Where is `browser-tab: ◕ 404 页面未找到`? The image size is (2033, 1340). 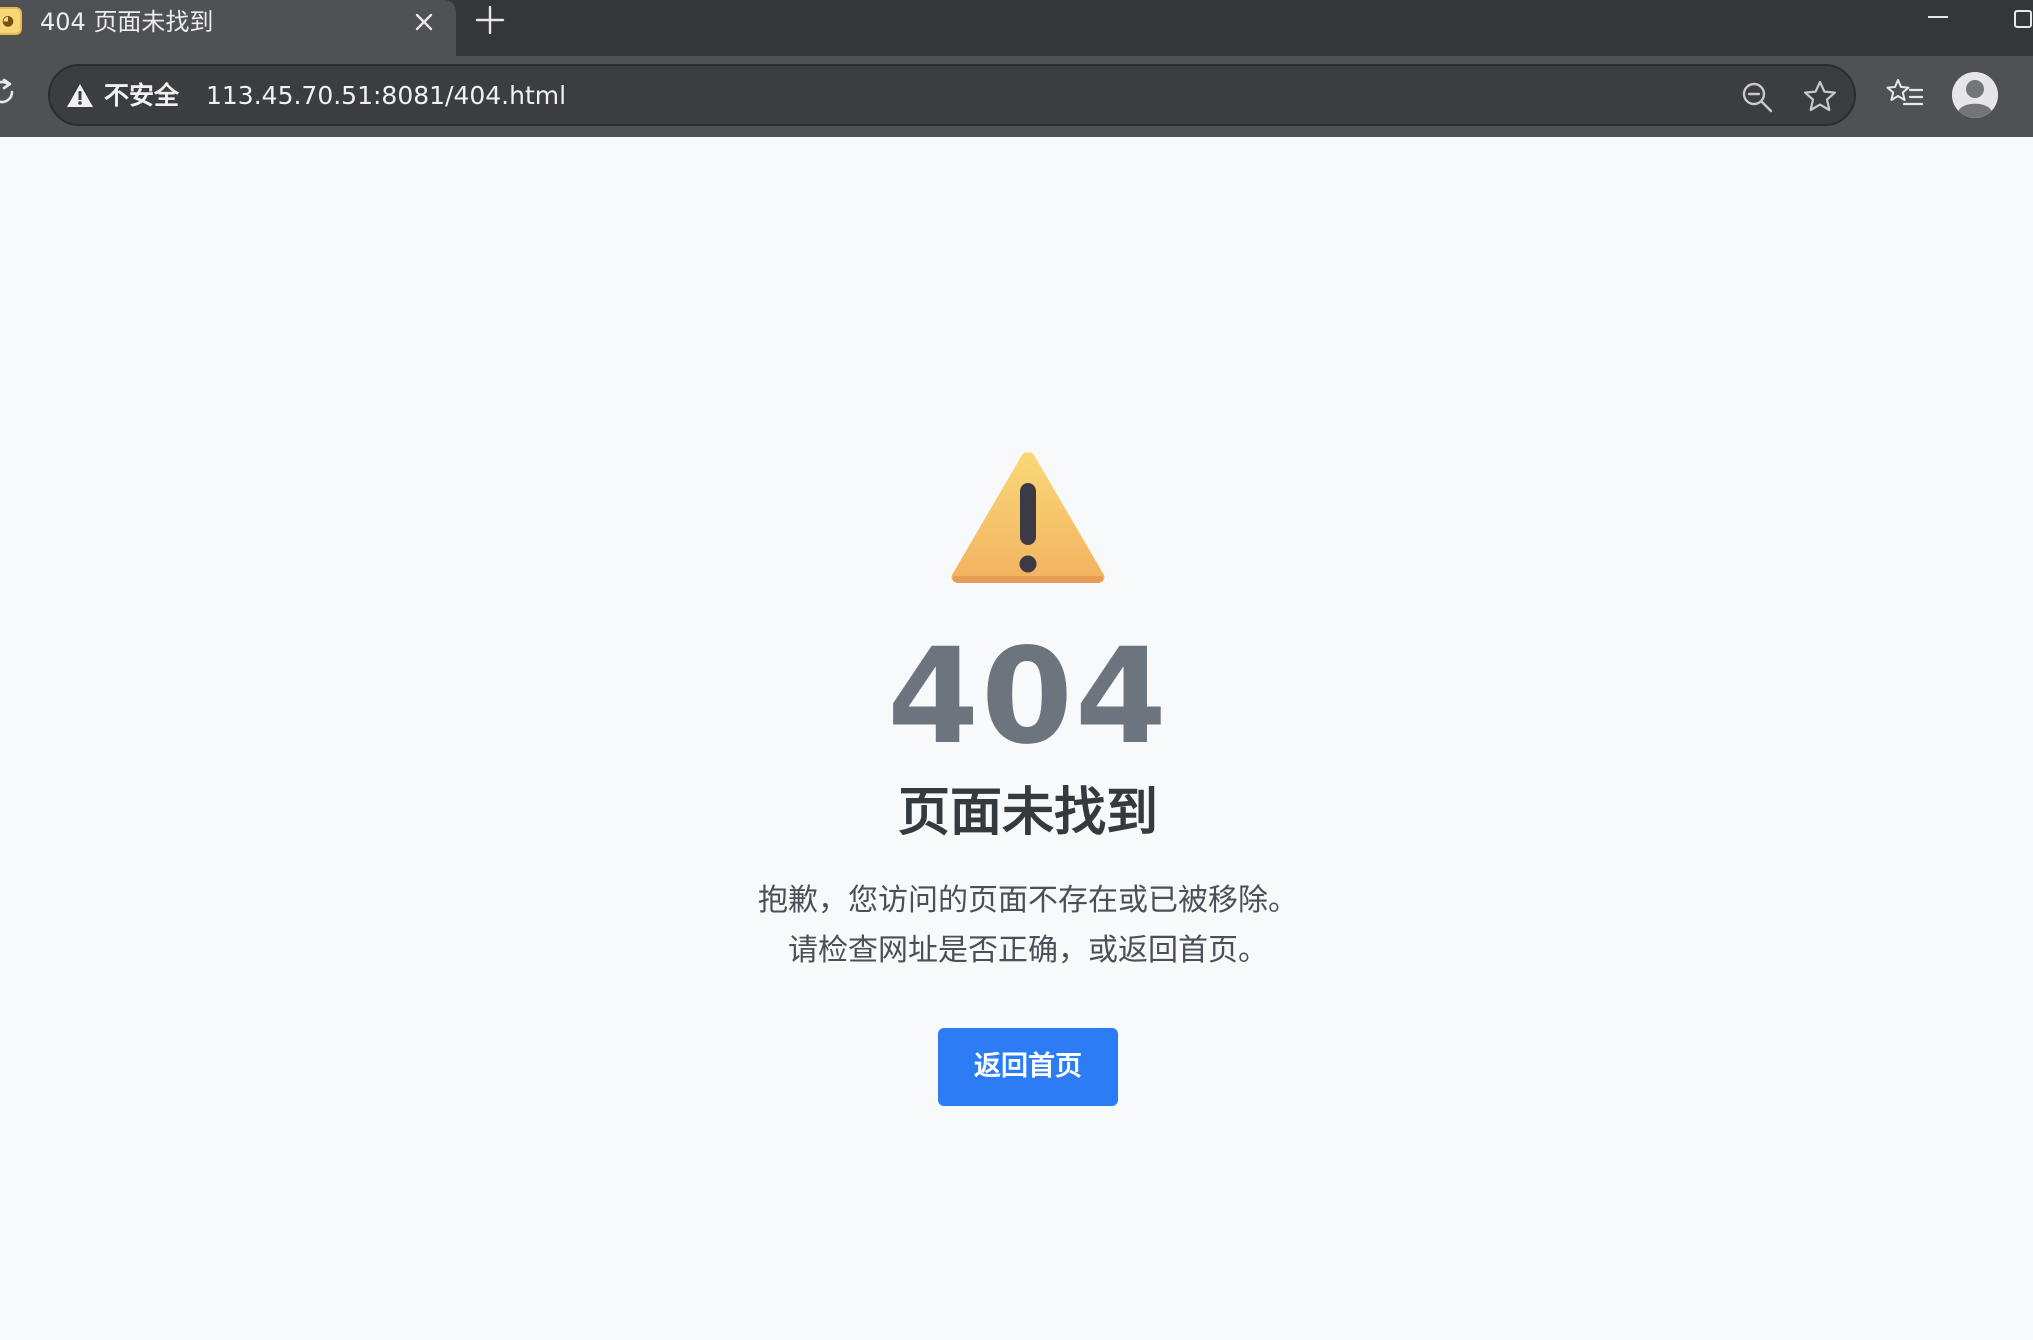
browser-tab: ◕ 404 页面未找到 is located at coordinates (228, 28).